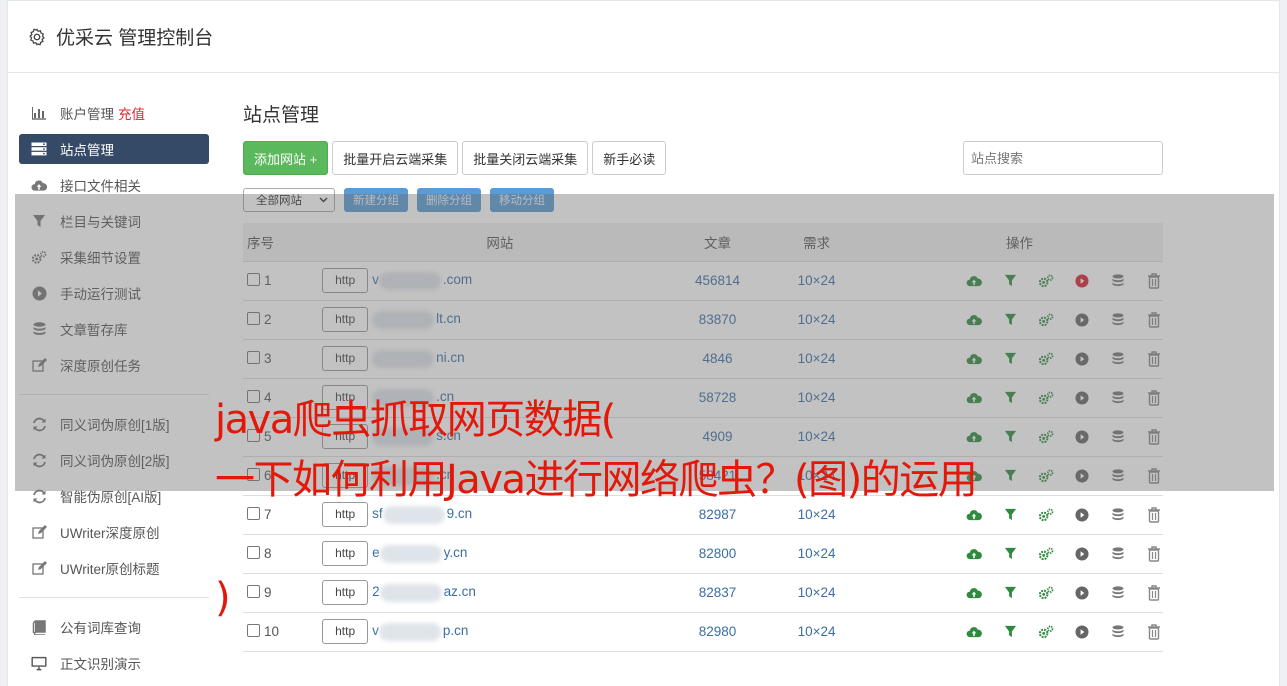  What do you see at coordinates (525, 158) in the screenshot?
I see `batch-disable-button: 批量关闭云端采集` at bounding box center [525, 158].